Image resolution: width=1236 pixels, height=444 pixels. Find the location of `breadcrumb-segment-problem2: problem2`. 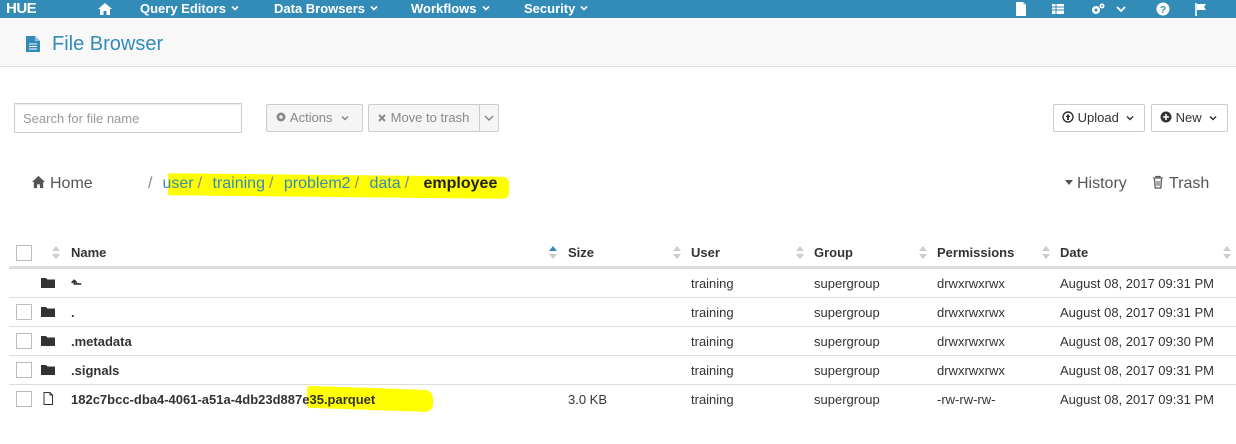

breadcrumb-segment-problem2: problem2 is located at coordinates (317, 183).